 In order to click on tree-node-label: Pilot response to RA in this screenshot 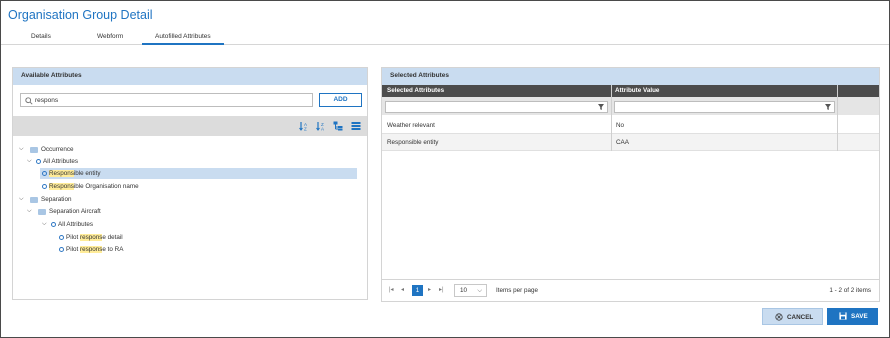, I will do `click(94, 249)`.